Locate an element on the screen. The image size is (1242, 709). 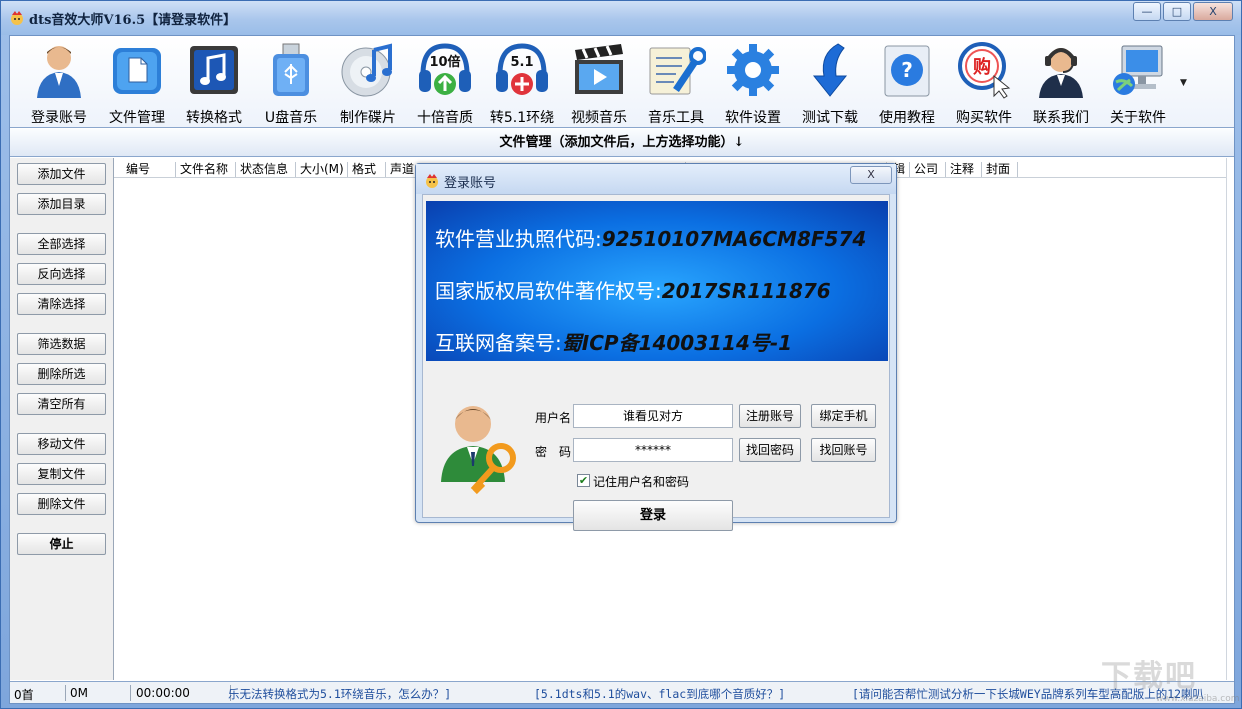
find-account-button: 找回账号 is located at coordinates (843, 450).